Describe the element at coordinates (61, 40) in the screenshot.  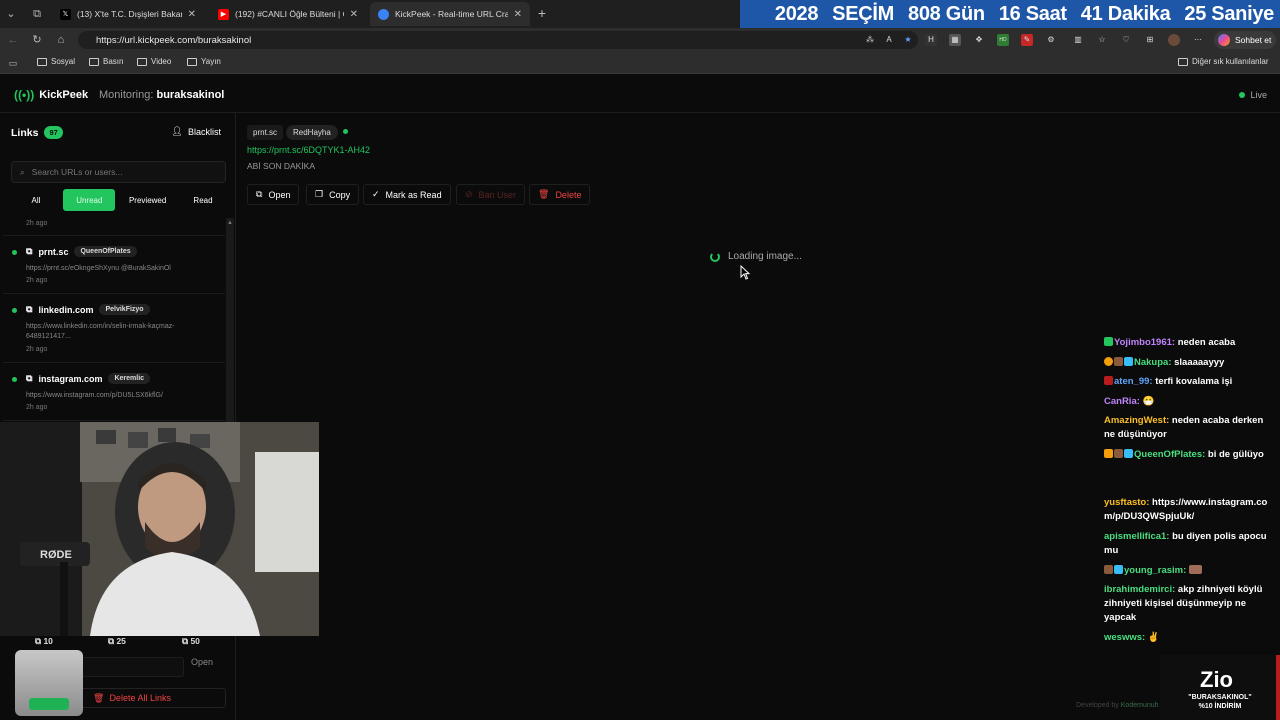
I see `home-icon: ⌂` at that location.